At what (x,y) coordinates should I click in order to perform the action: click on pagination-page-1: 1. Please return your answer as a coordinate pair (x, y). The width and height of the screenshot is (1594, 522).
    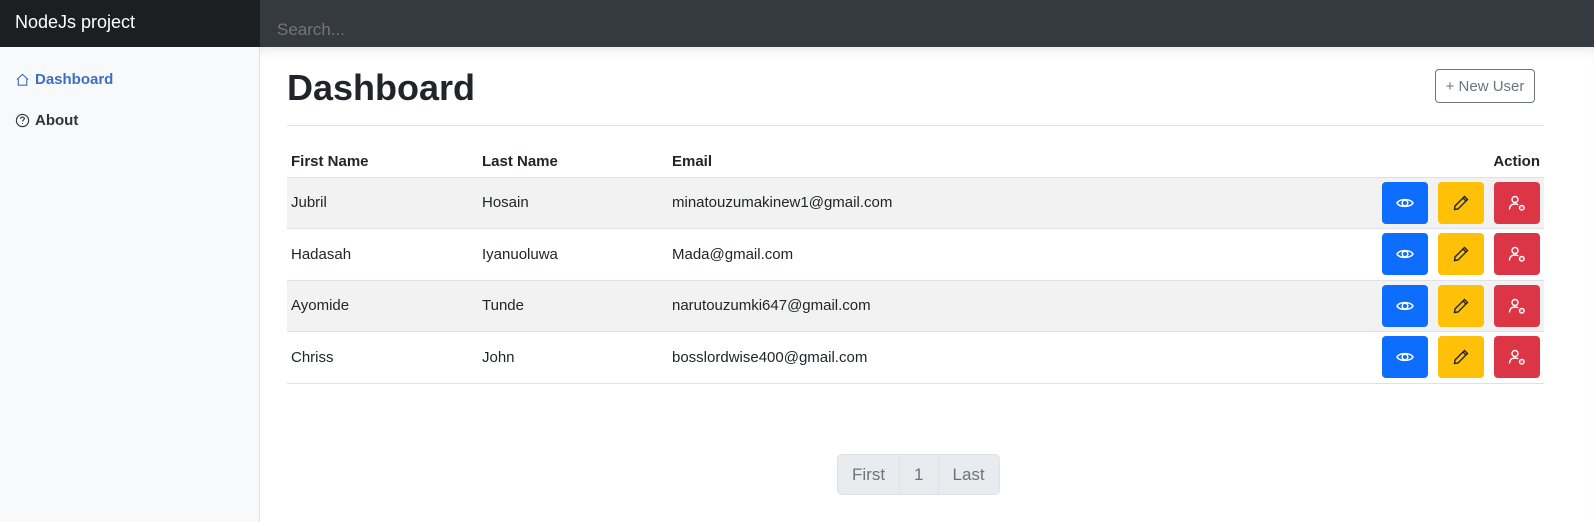
    Looking at the image, I should click on (919, 474).